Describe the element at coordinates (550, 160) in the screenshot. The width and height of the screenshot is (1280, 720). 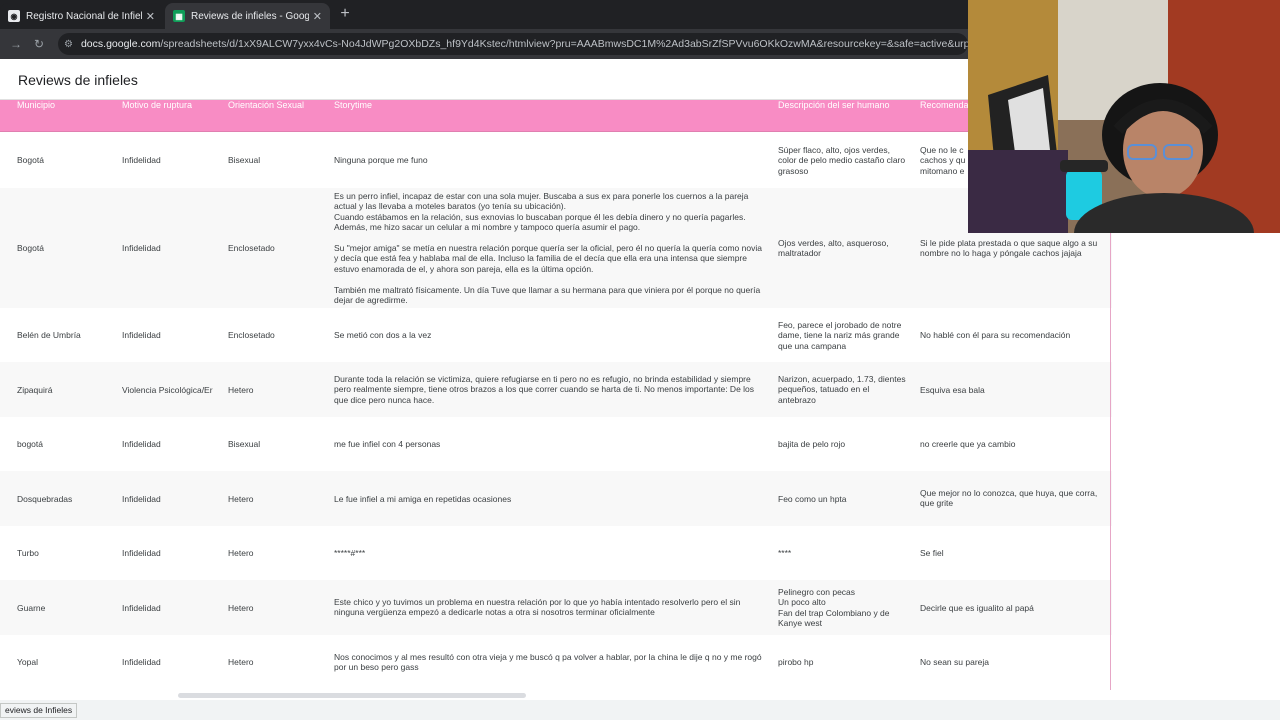
I see `cell-storytime: Ninguna porque me funo` at that location.